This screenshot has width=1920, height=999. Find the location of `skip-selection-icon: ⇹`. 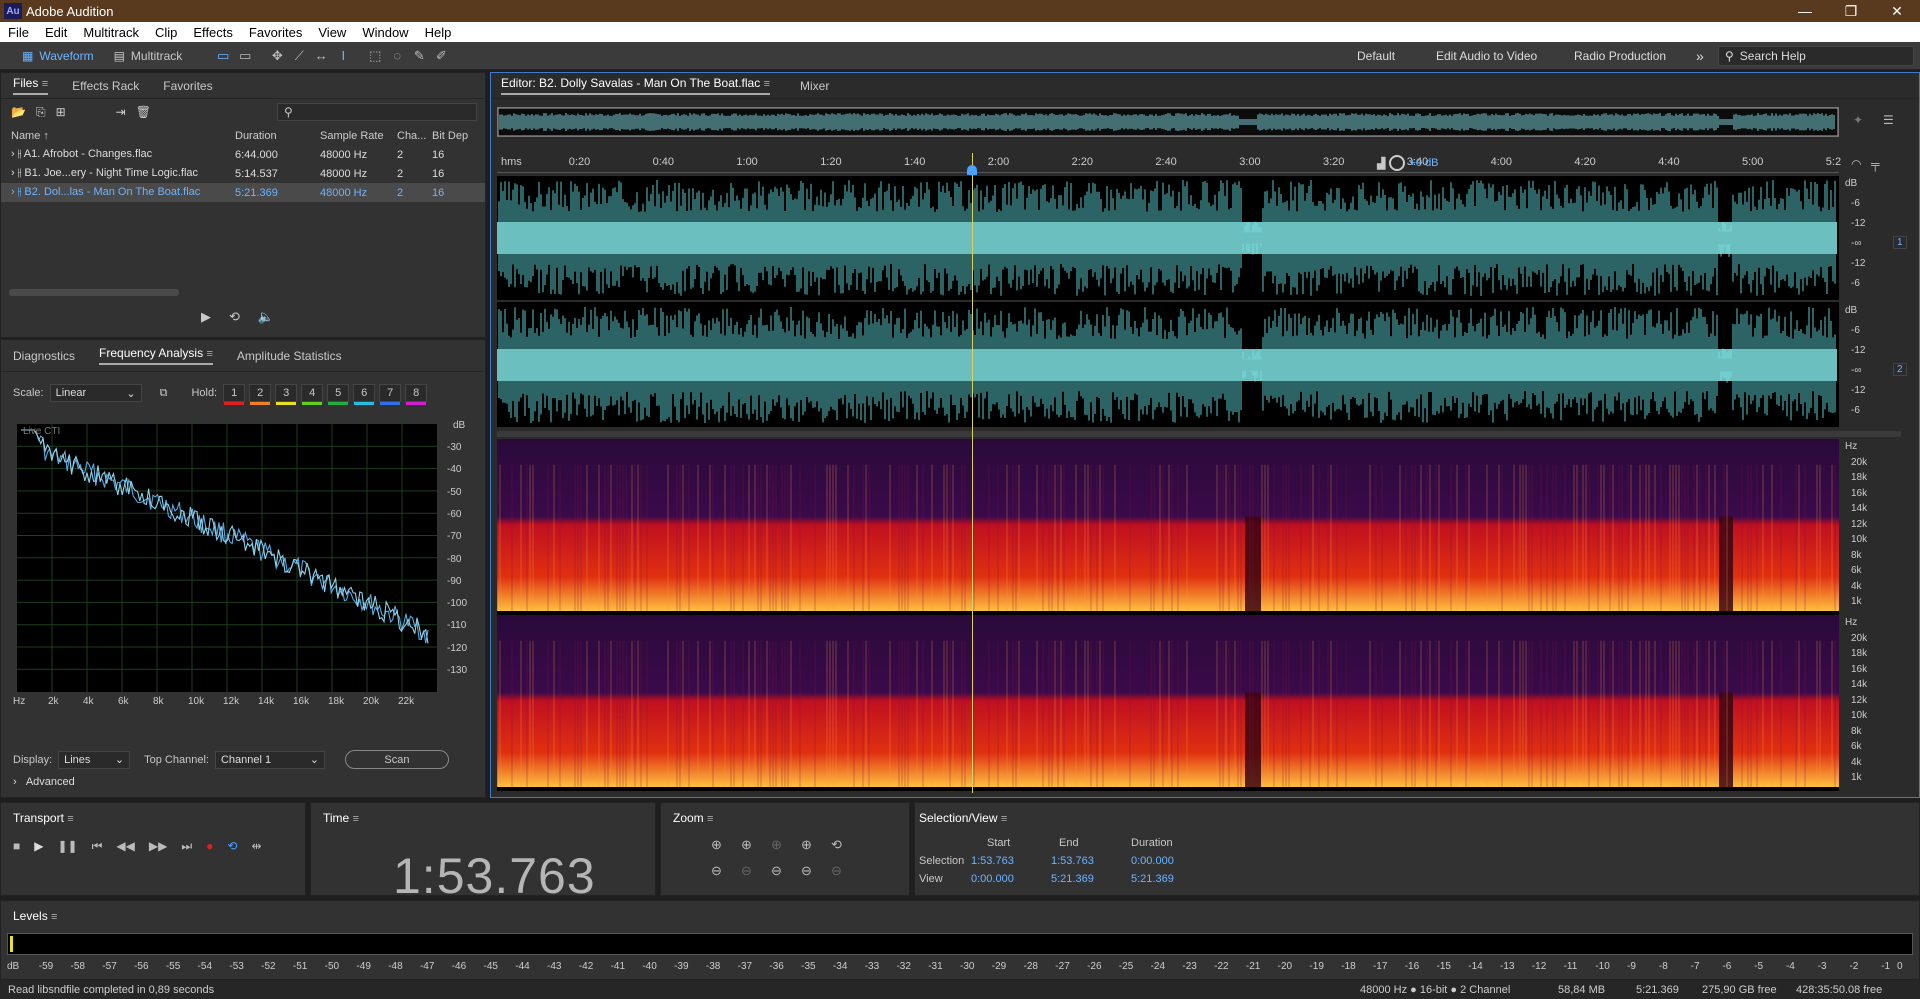

skip-selection-icon: ⇹ is located at coordinates (256, 846).